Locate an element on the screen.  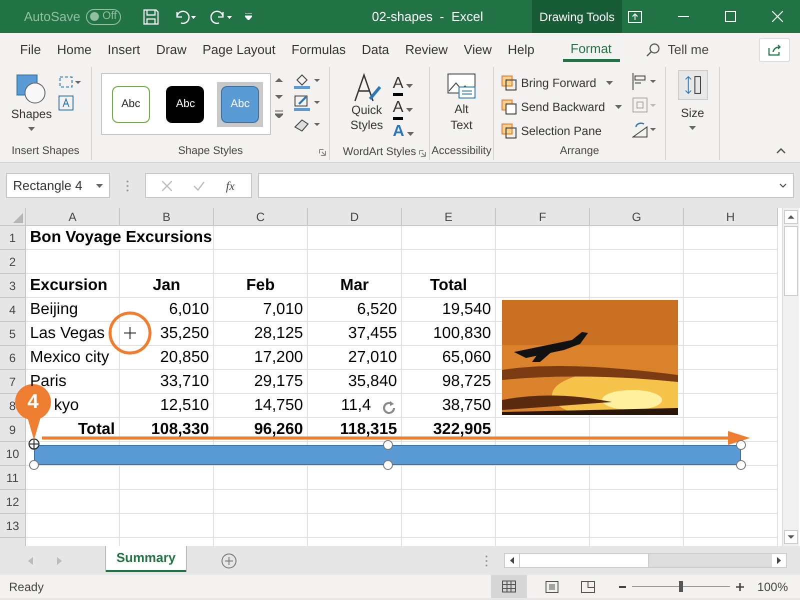
formula-input is located at coordinates (526, 185).